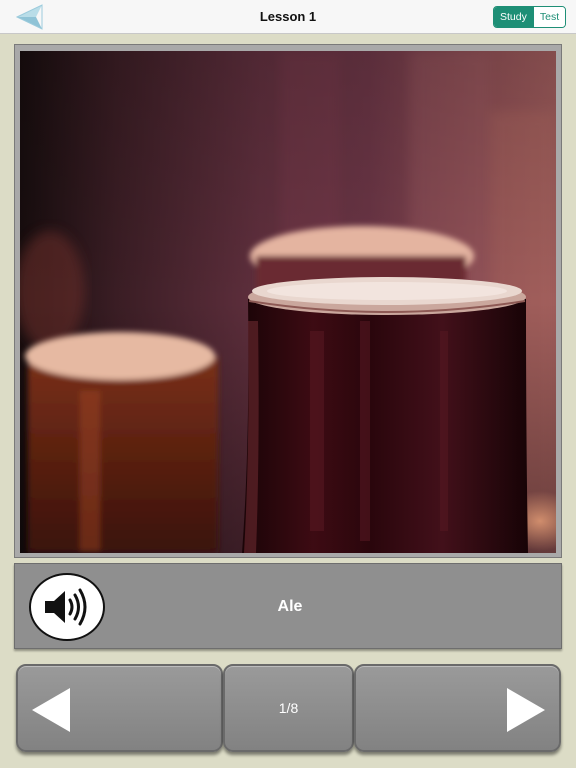  I want to click on play-audio-button, so click(67, 607).